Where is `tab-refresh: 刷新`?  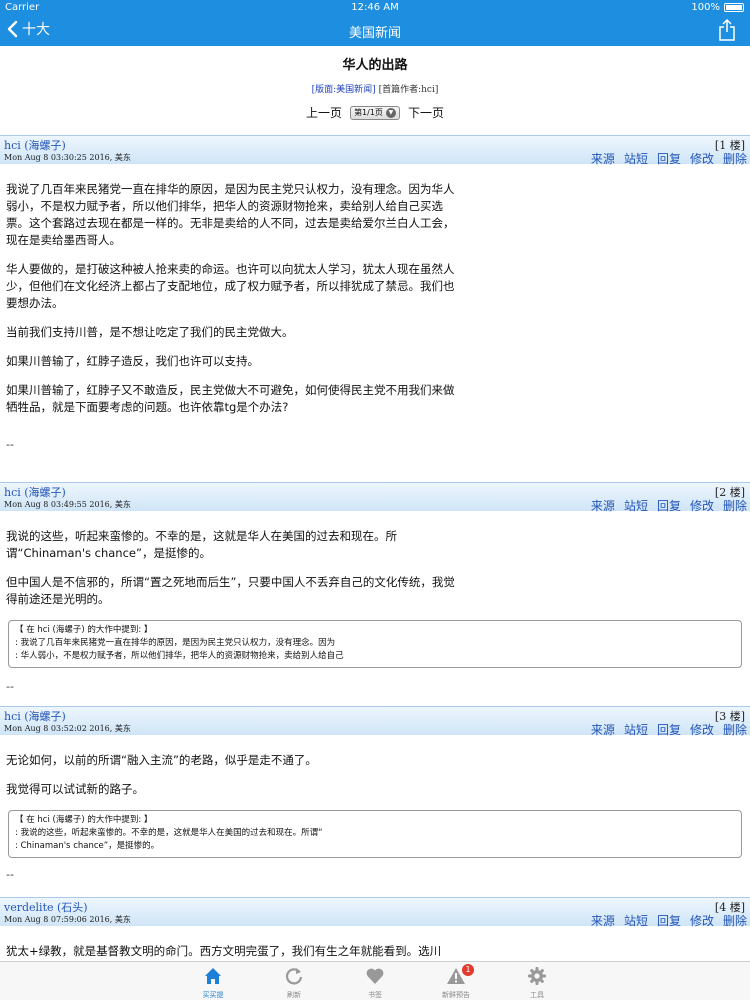
tab-refresh: 刷新 is located at coordinates (294, 983).